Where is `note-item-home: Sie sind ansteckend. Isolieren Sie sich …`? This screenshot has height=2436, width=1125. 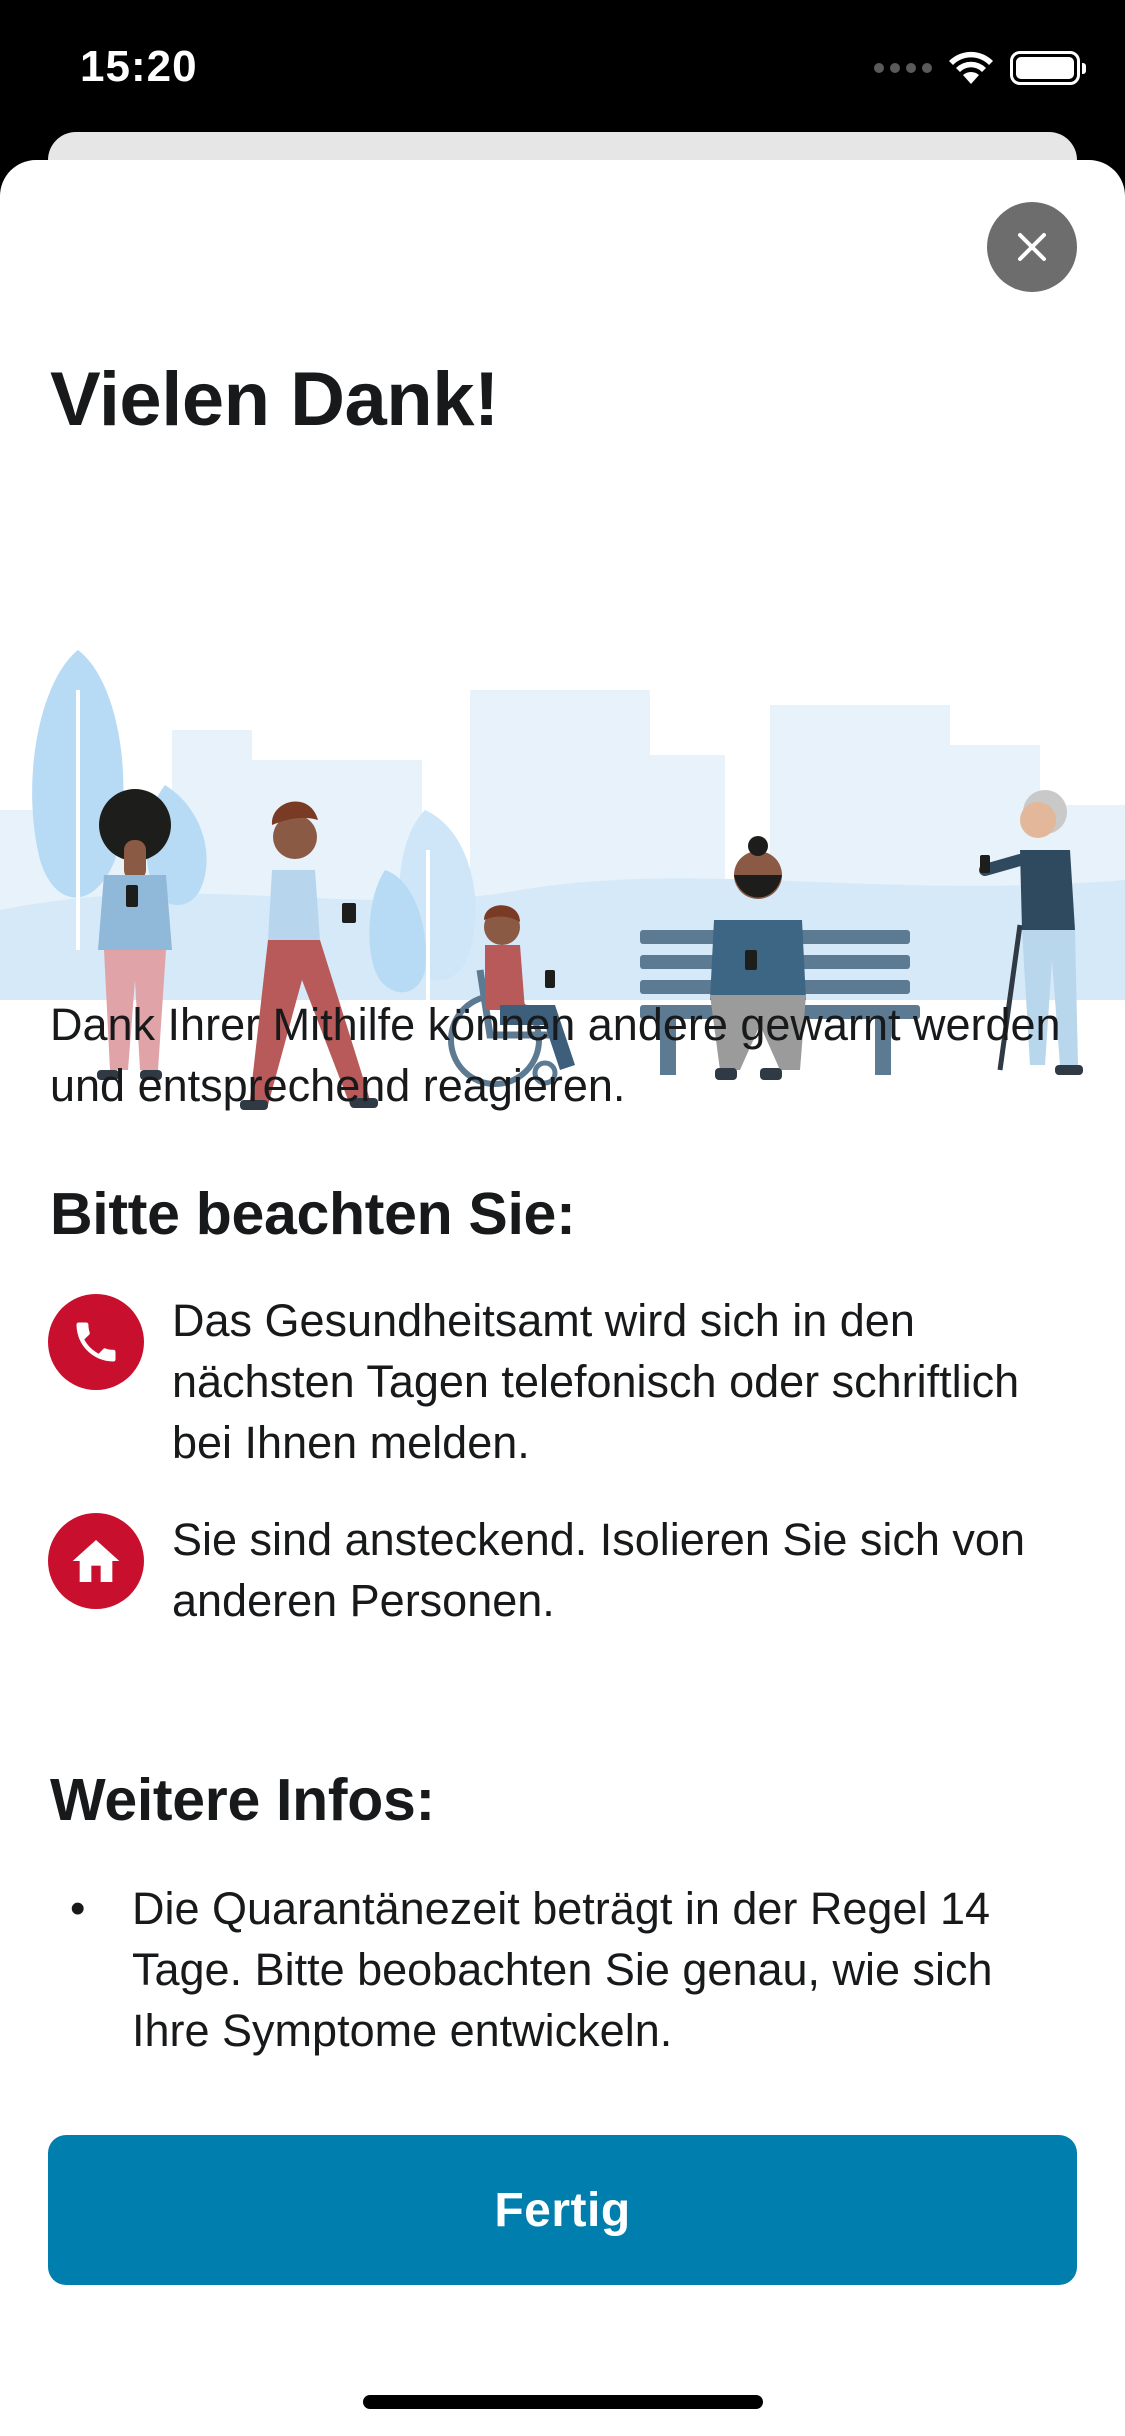
note-item-home: Sie sind ansteckend. Isolieren Sie sich … is located at coordinates (568, 1570).